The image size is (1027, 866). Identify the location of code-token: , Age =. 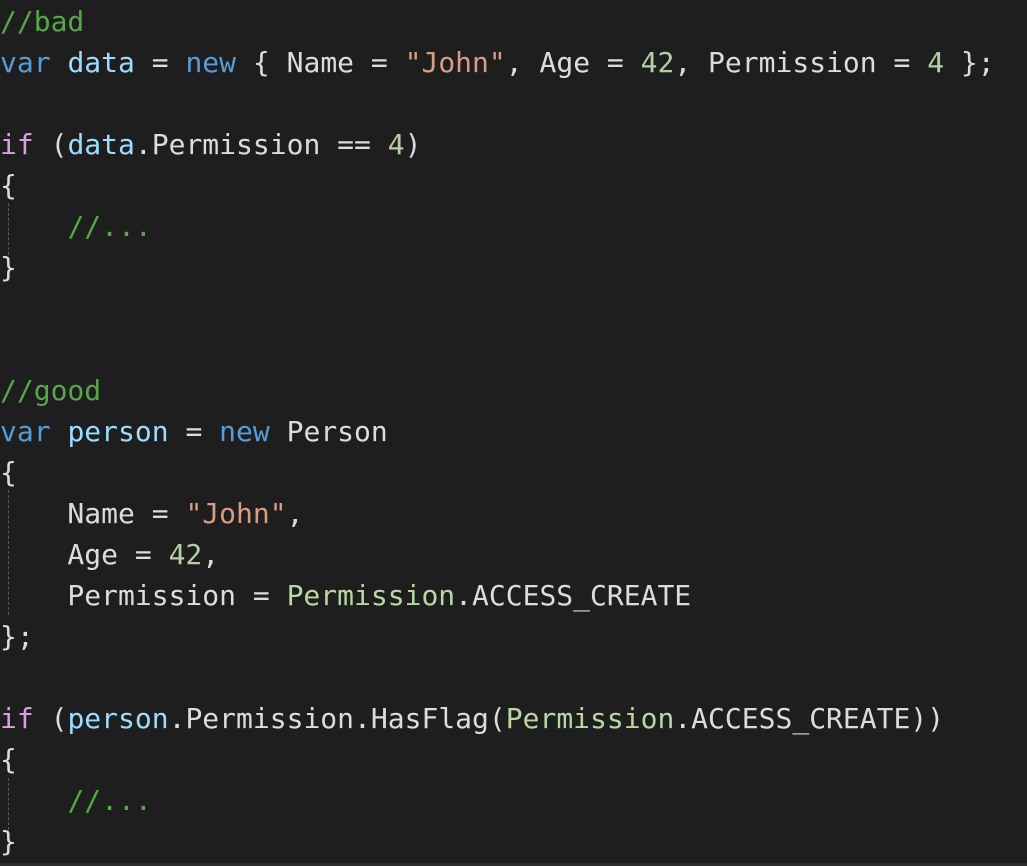
(573, 62).